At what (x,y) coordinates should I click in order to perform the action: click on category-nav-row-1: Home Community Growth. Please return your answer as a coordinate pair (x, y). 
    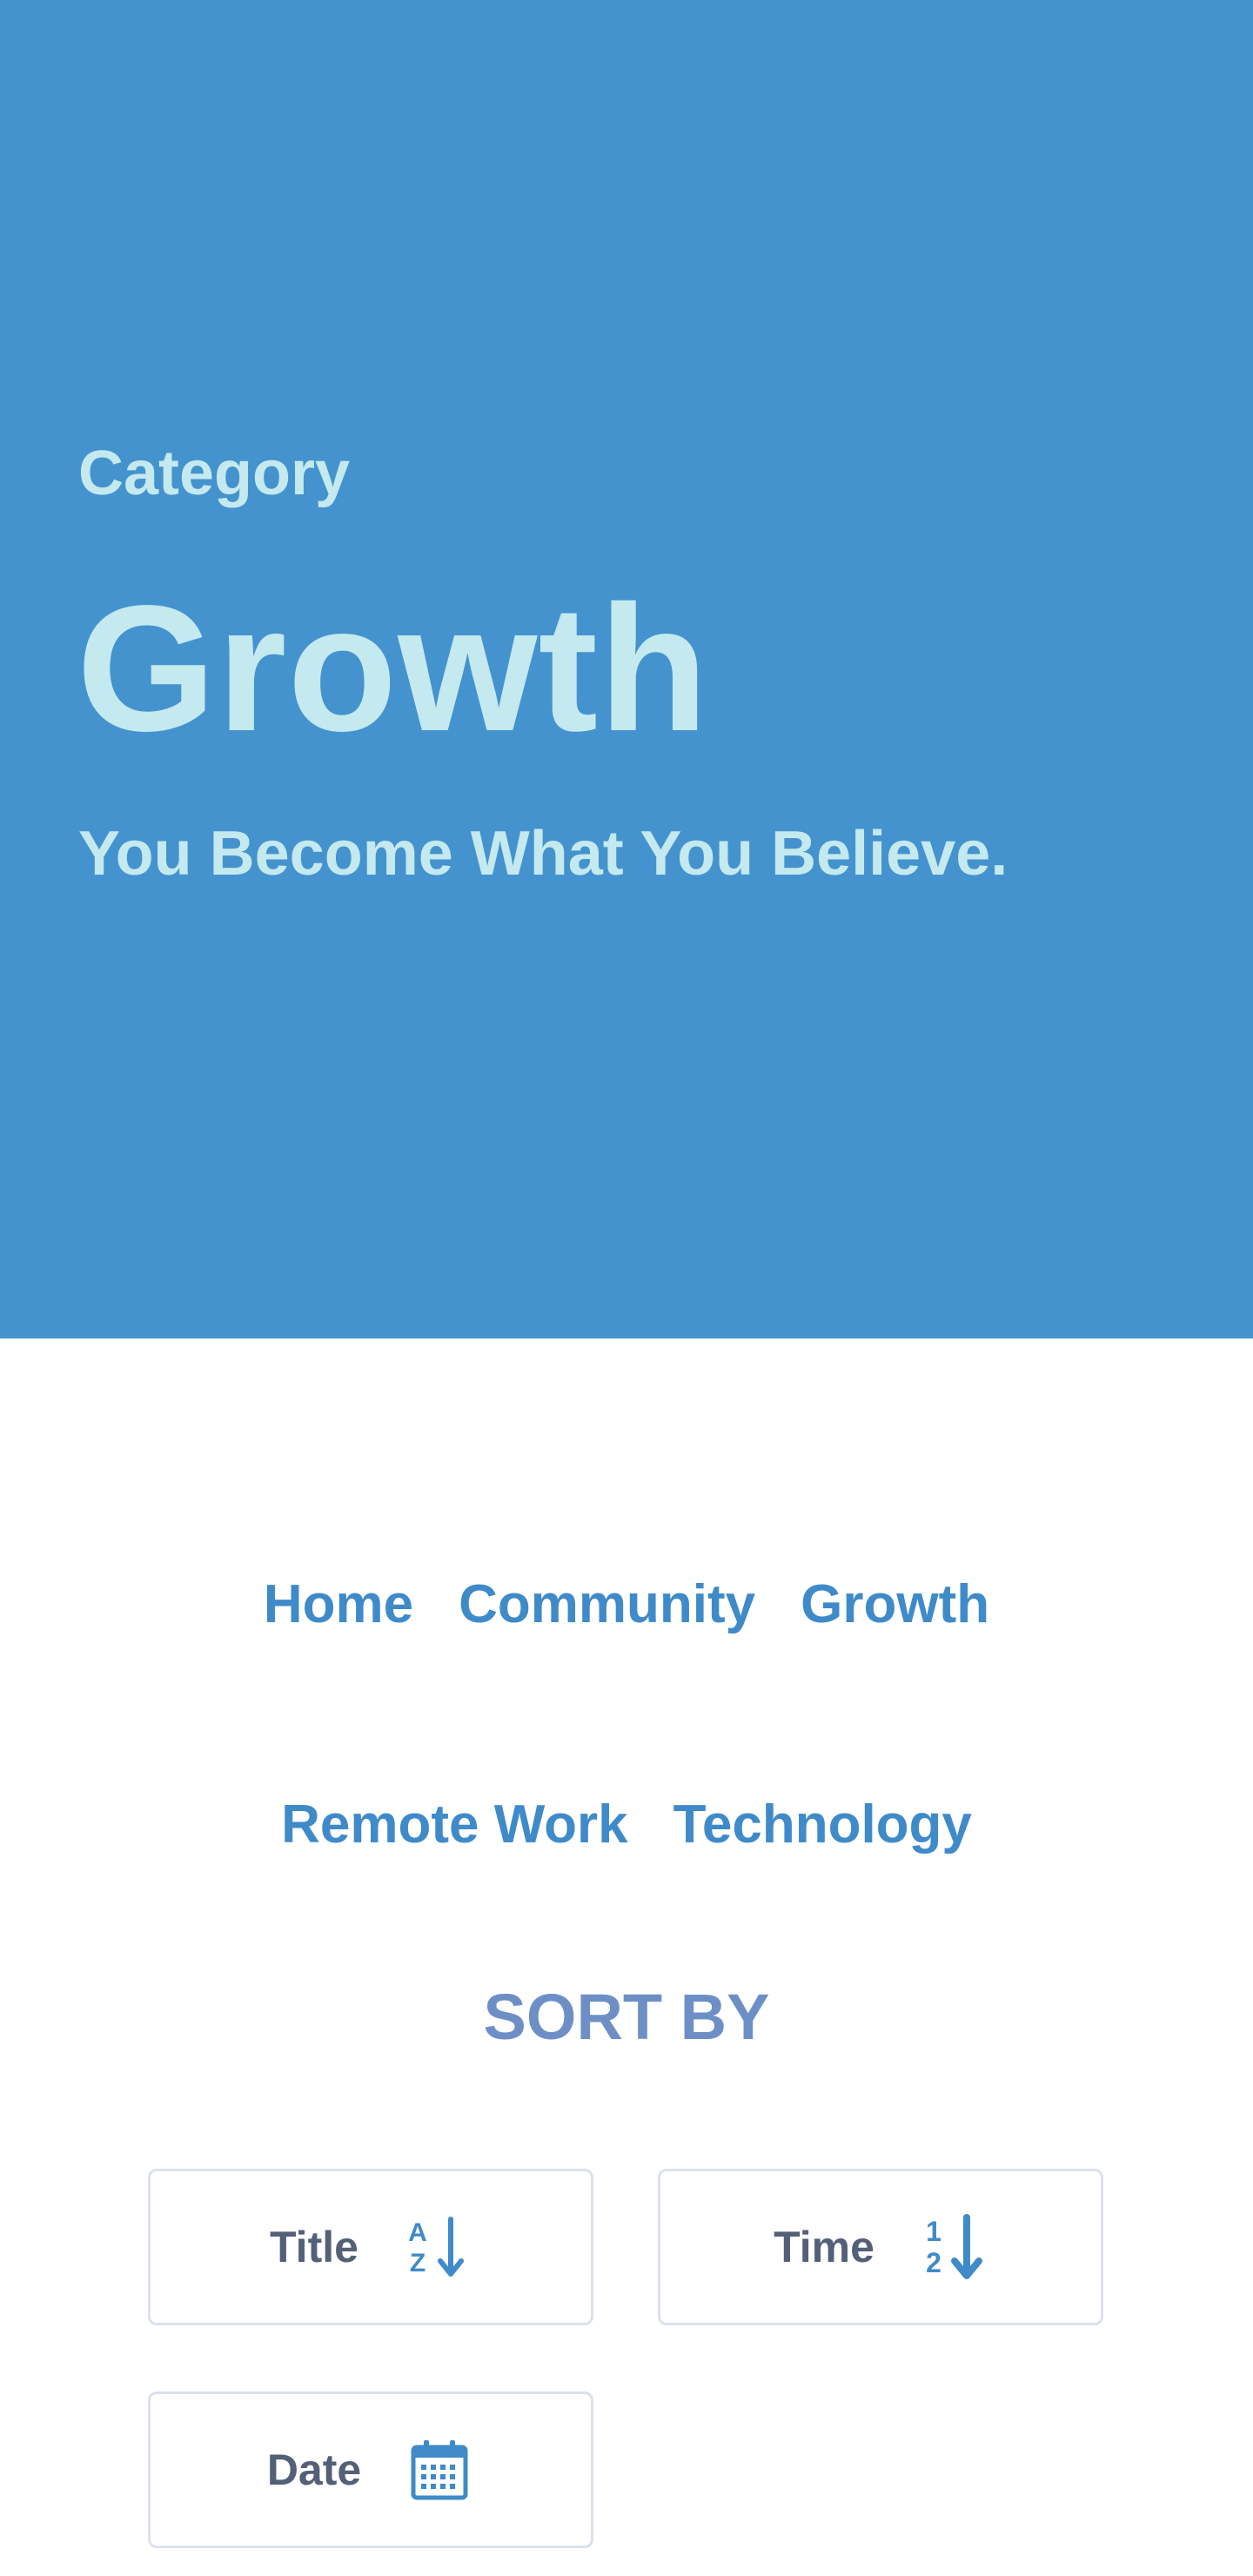
    Looking at the image, I should click on (626, 1604).